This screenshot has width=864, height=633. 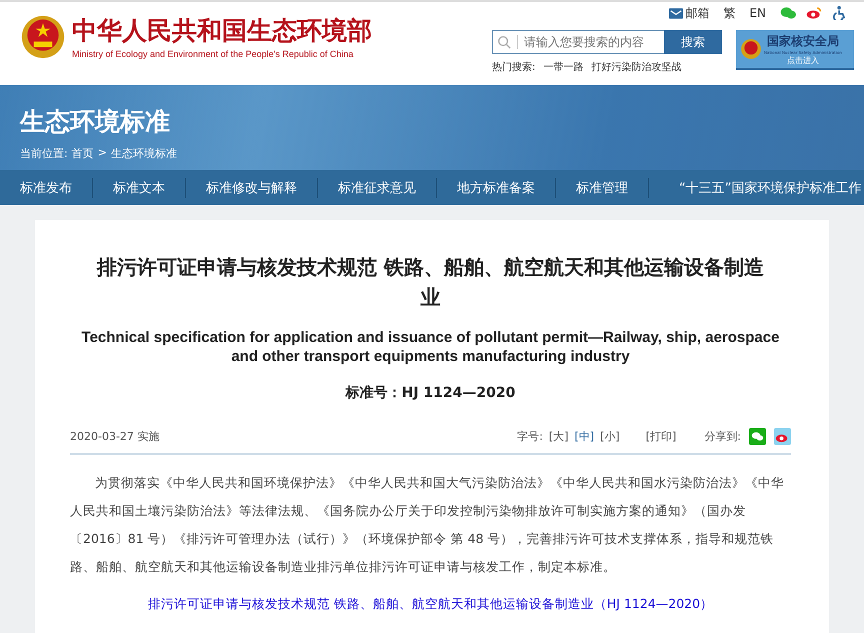 I want to click on site-name-english: Ministry of Ecology and Environment of the People's Republic of China, so click(x=213, y=54).